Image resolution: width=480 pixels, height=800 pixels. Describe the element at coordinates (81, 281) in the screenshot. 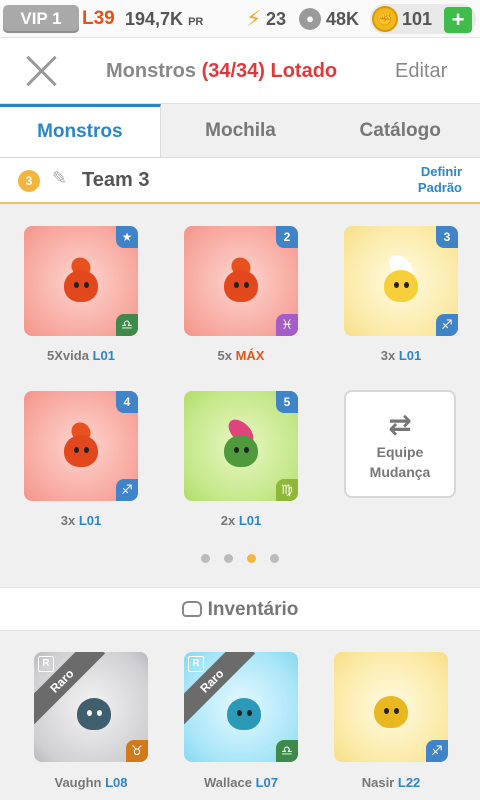

I see `team-monster-card: ★ ♎` at that location.